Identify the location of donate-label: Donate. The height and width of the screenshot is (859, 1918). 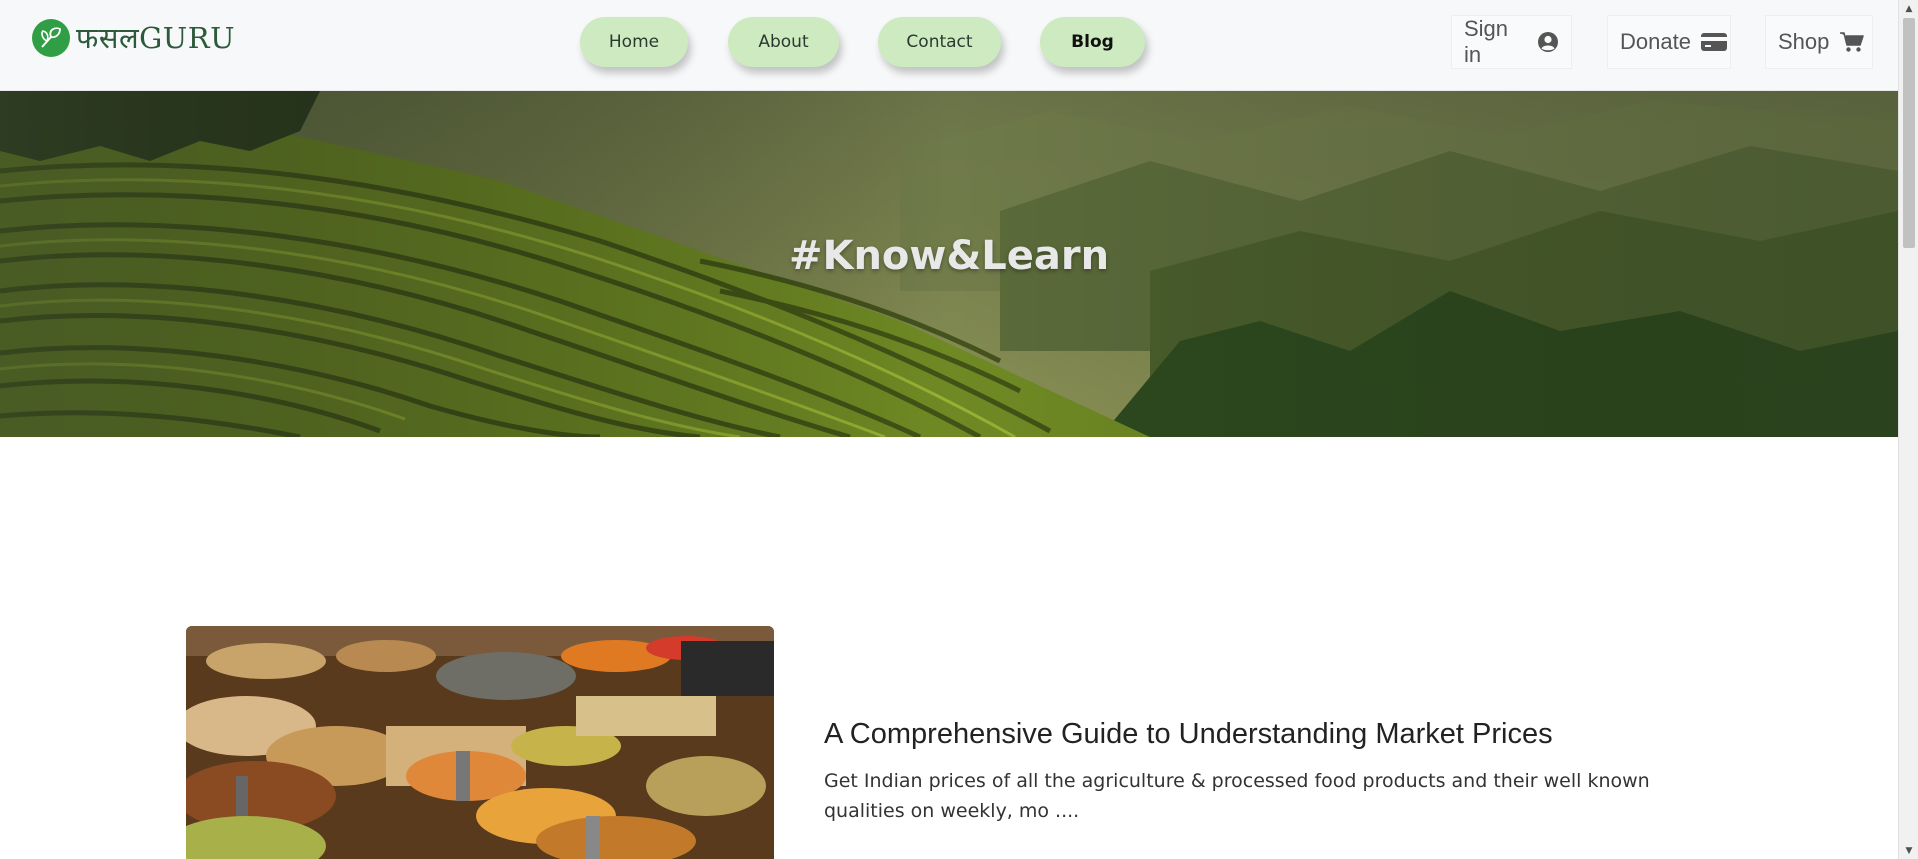
(1655, 41).